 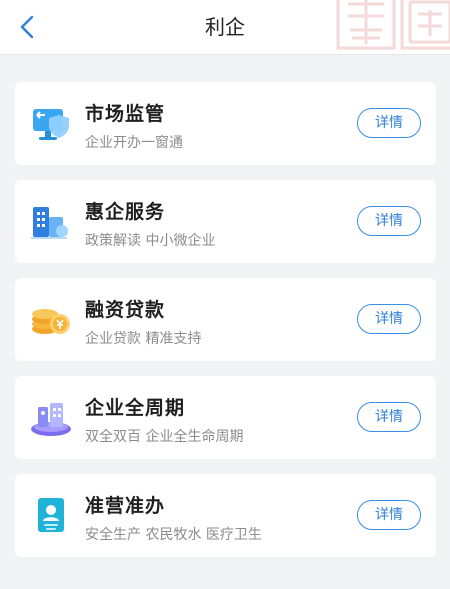 What do you see at coordinates (125, 310) in the screenshot?
I see `card-title: 融资贷款` at bounding box center [125, 310].